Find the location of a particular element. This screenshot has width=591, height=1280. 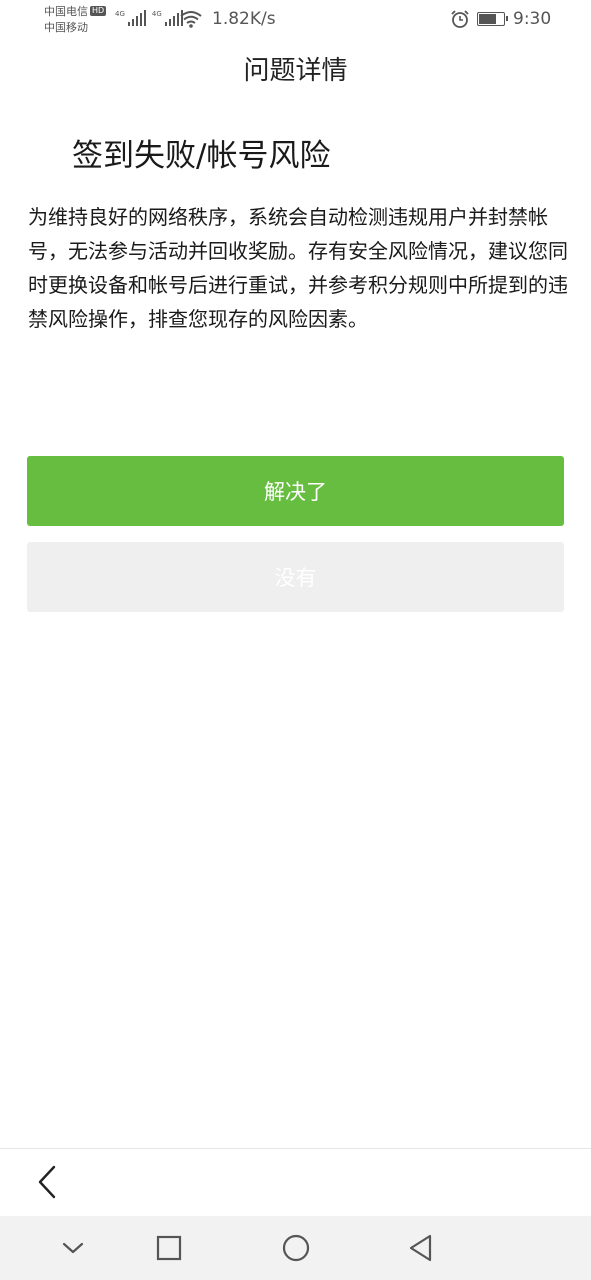

system-nav-bar is located at coordinates (295, 1248).